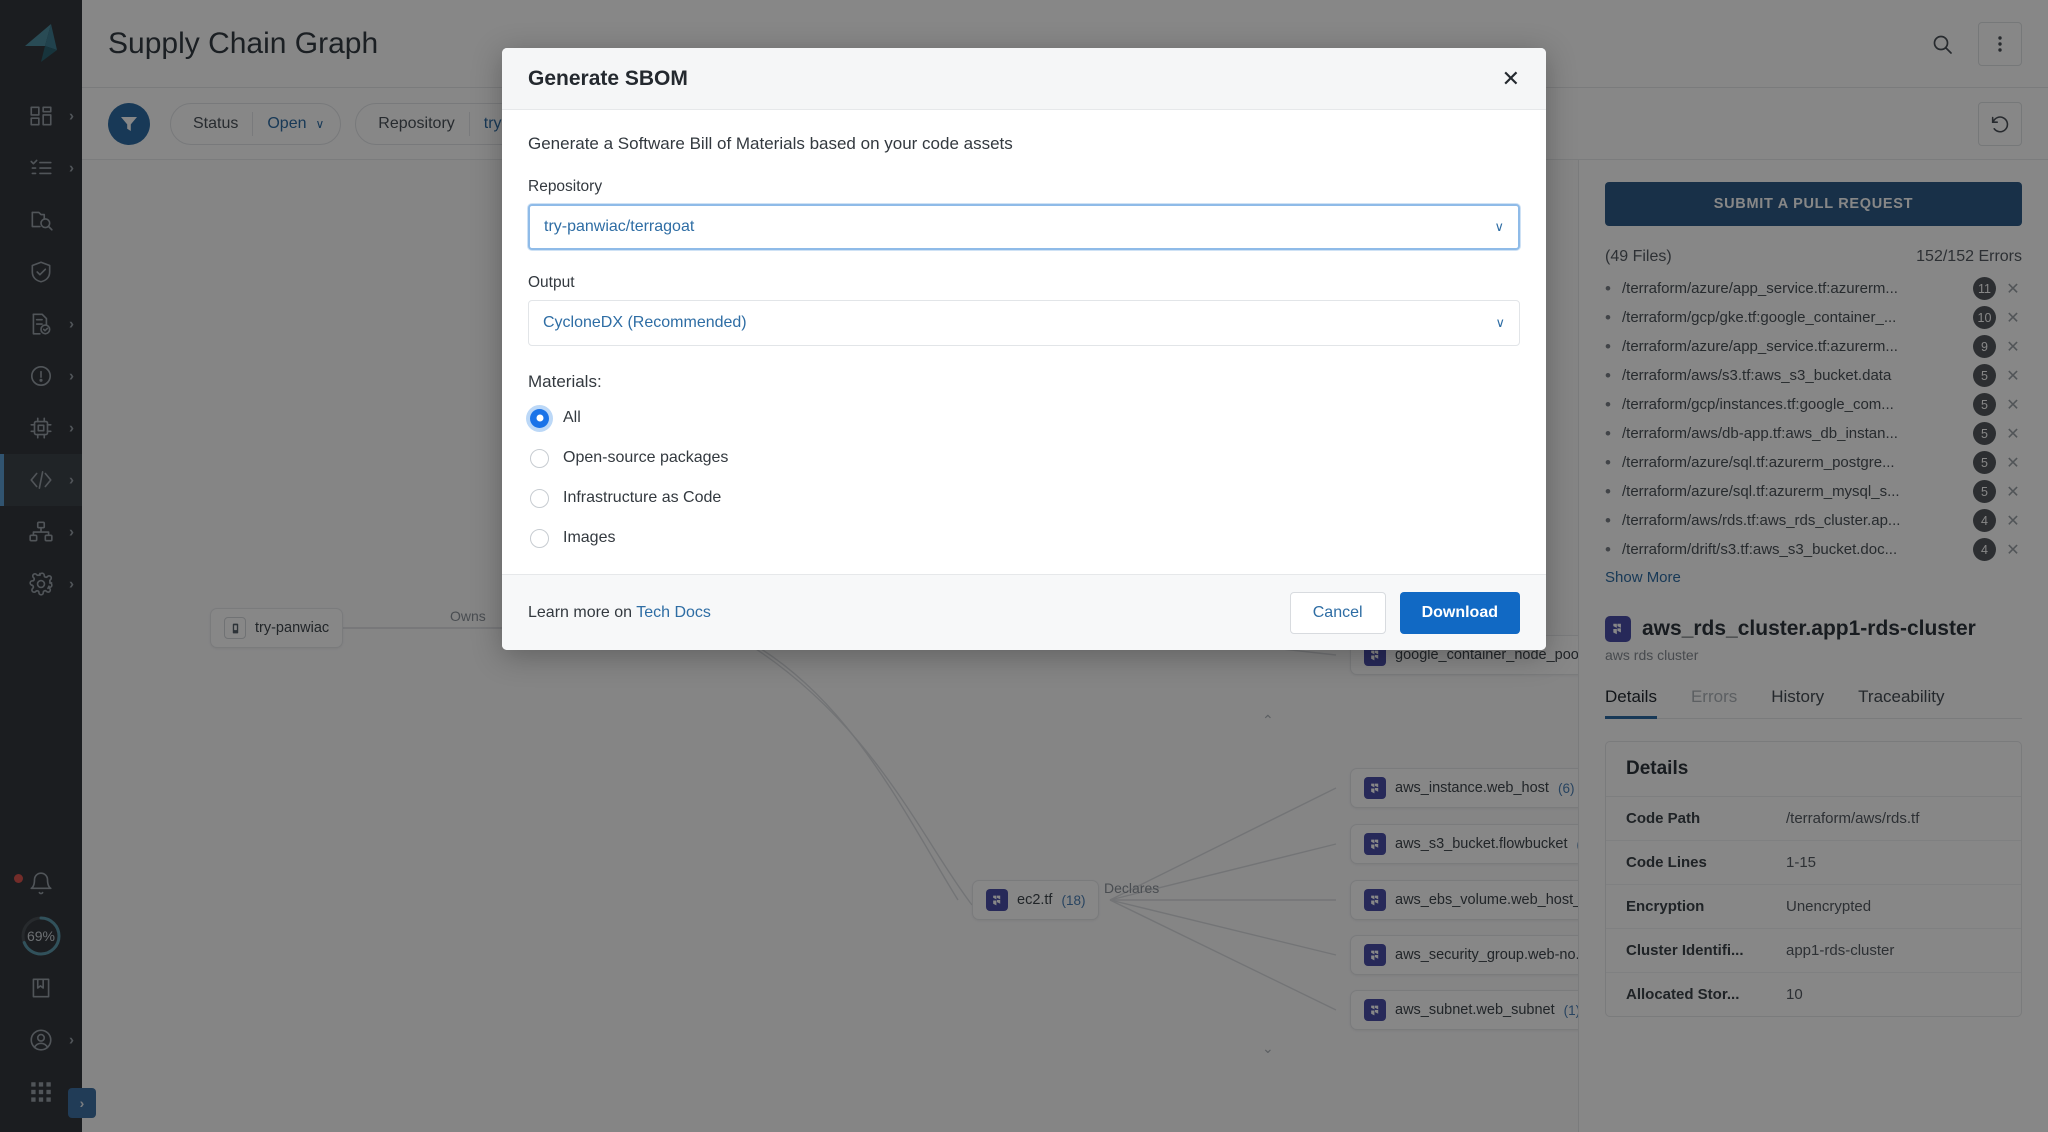 Image resolution: width=2048 pixels, height=1132 pixels. Describe the element at coordinates (1024, 323) in the screenshot. I see `output-select: CycloneDX (Recommended) ∨` at that location.